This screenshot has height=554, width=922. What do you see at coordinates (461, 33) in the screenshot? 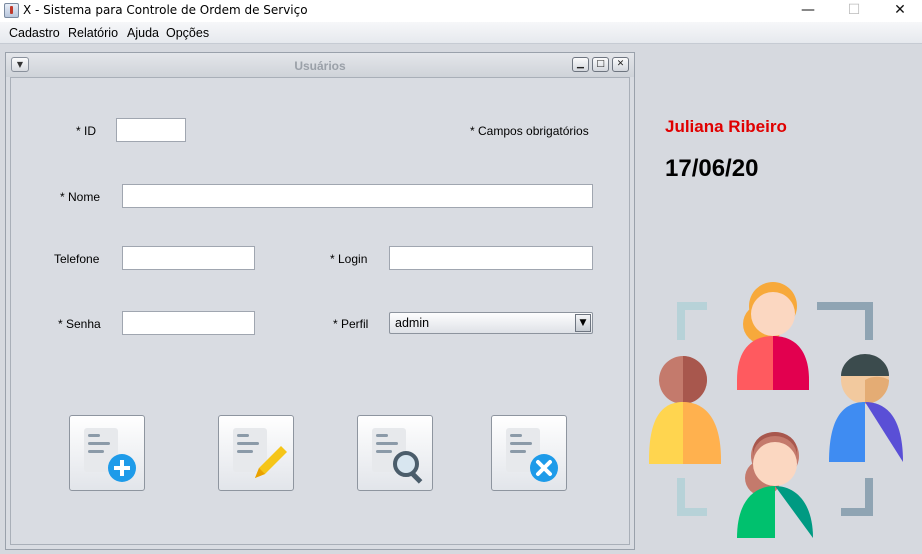
I see `menu-bar: Cadastro Relatório Ajuda Opções` at bounding box center [461, 33].